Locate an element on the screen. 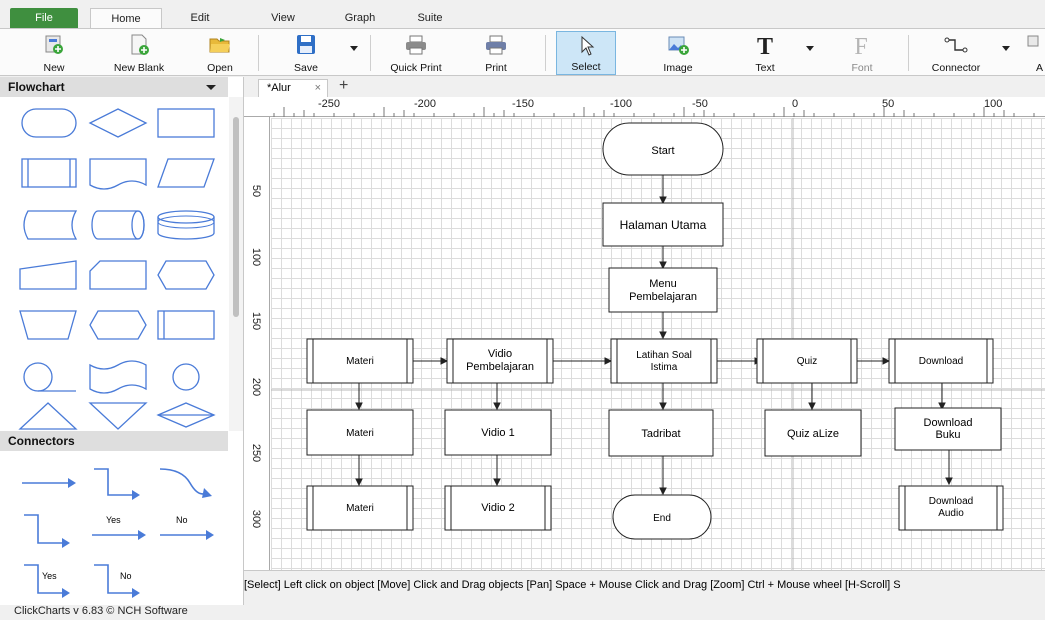  text-dropdown-icon is located at coordinates (810, 48).